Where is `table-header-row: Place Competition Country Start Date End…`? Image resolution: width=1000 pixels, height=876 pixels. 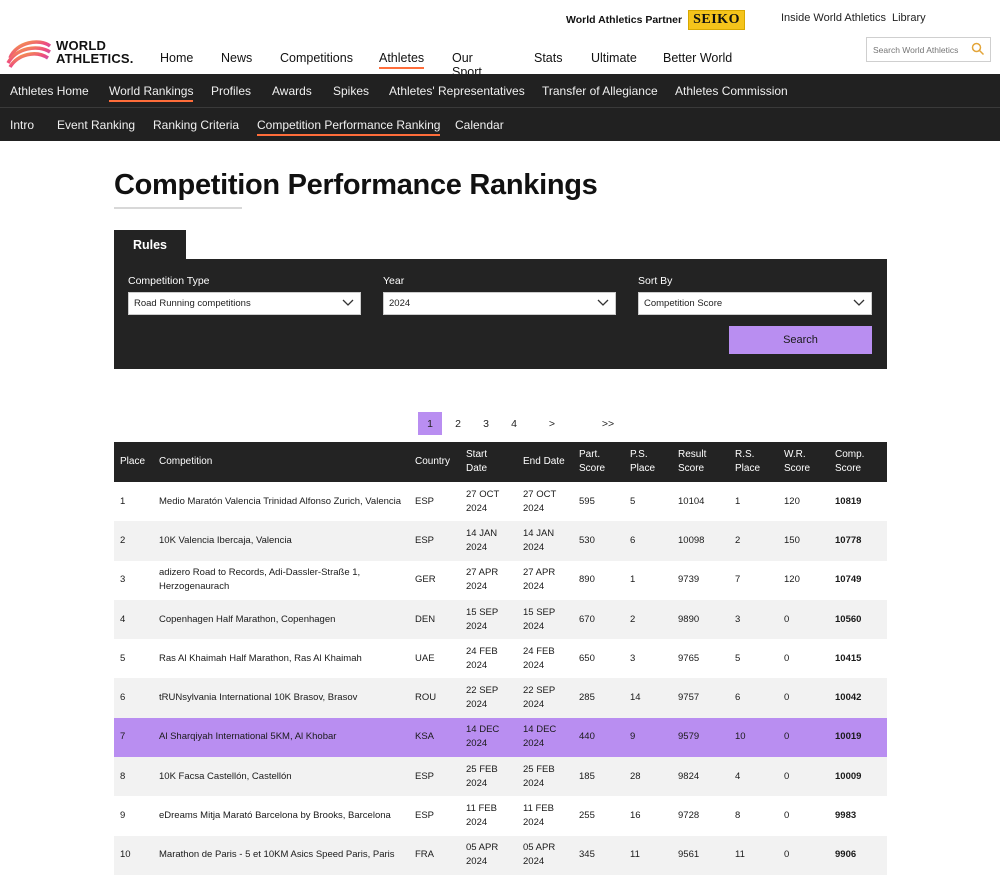
table-header-row: Place Competition Country Start Date End… is located at coordinates (500, 462).